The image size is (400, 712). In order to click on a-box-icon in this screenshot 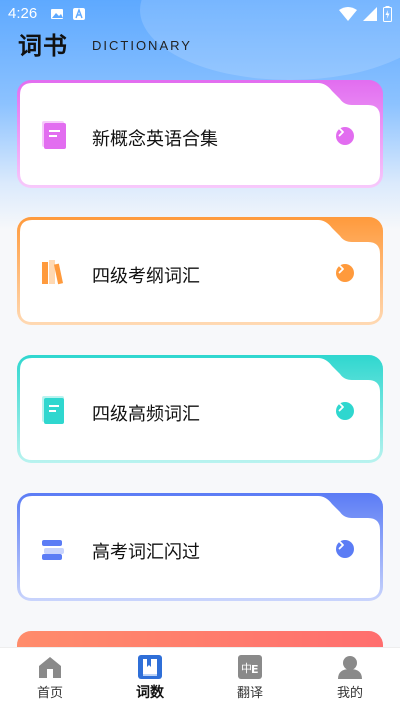, I will do `click(79, 14)`.